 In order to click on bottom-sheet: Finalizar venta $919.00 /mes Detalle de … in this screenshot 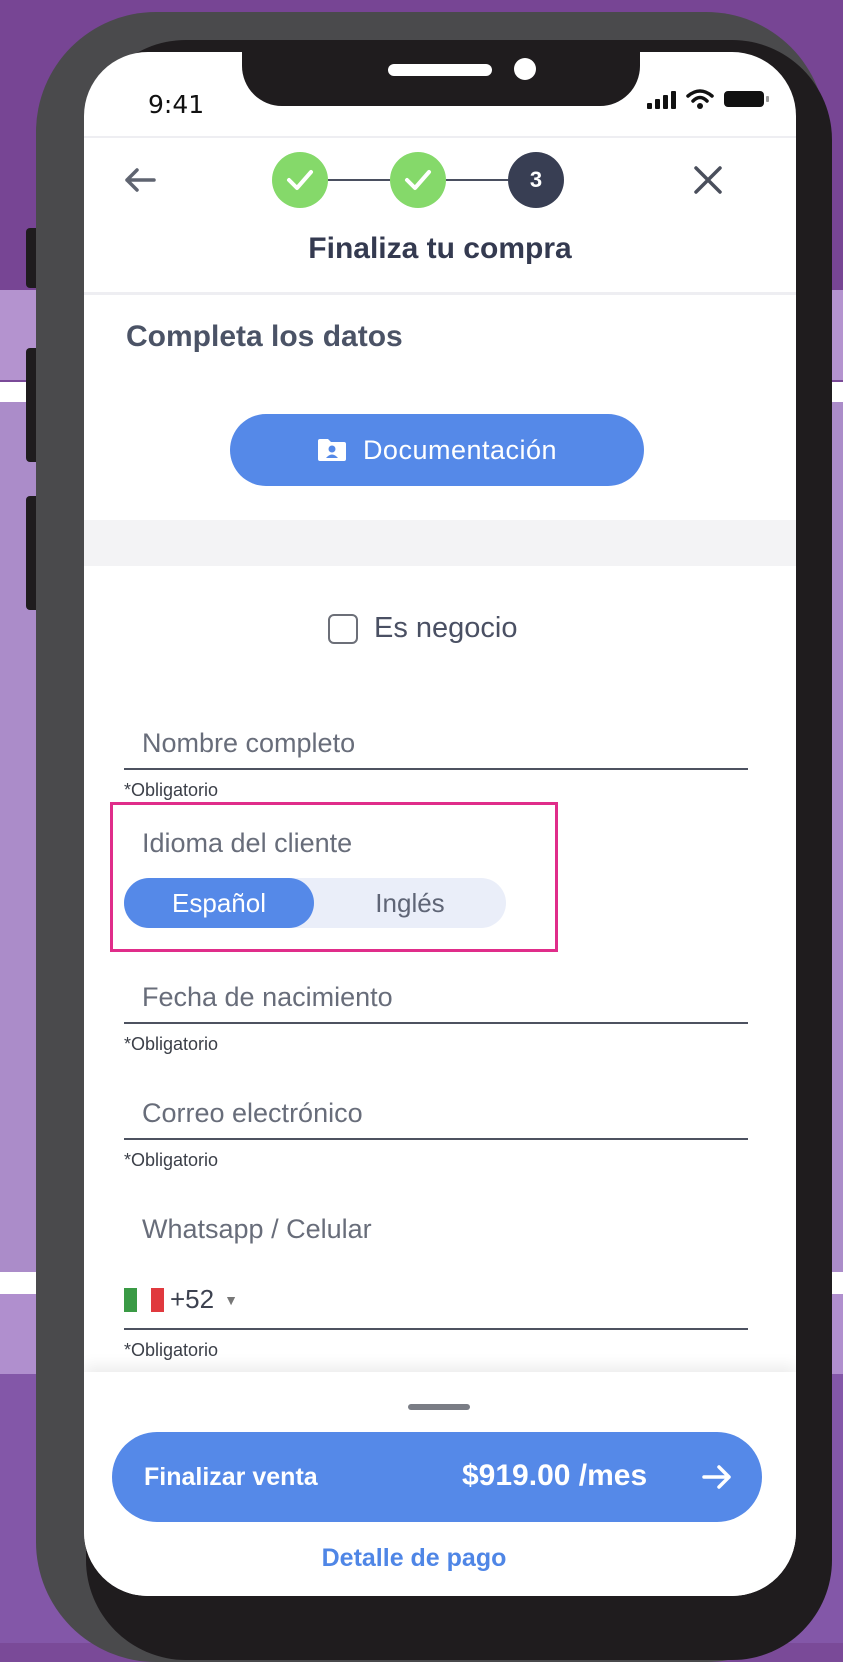, I will do `click(440, 1484)`.